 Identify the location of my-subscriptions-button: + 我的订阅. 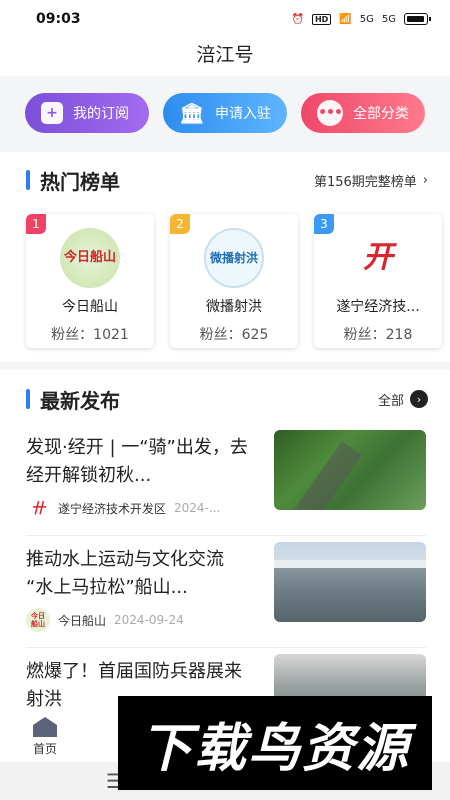
(87, 113).